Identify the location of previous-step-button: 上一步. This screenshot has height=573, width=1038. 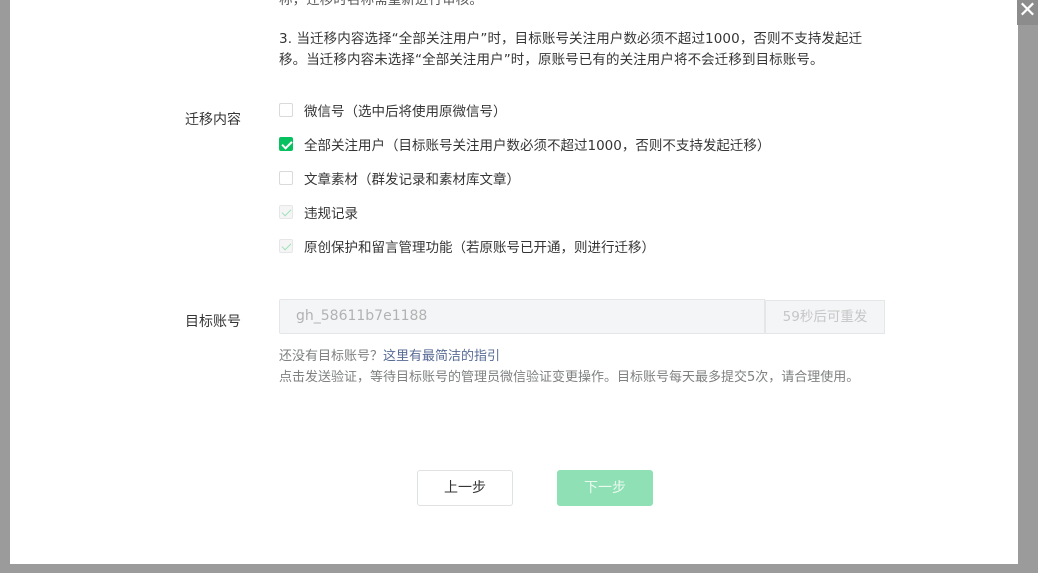
(465, 488).